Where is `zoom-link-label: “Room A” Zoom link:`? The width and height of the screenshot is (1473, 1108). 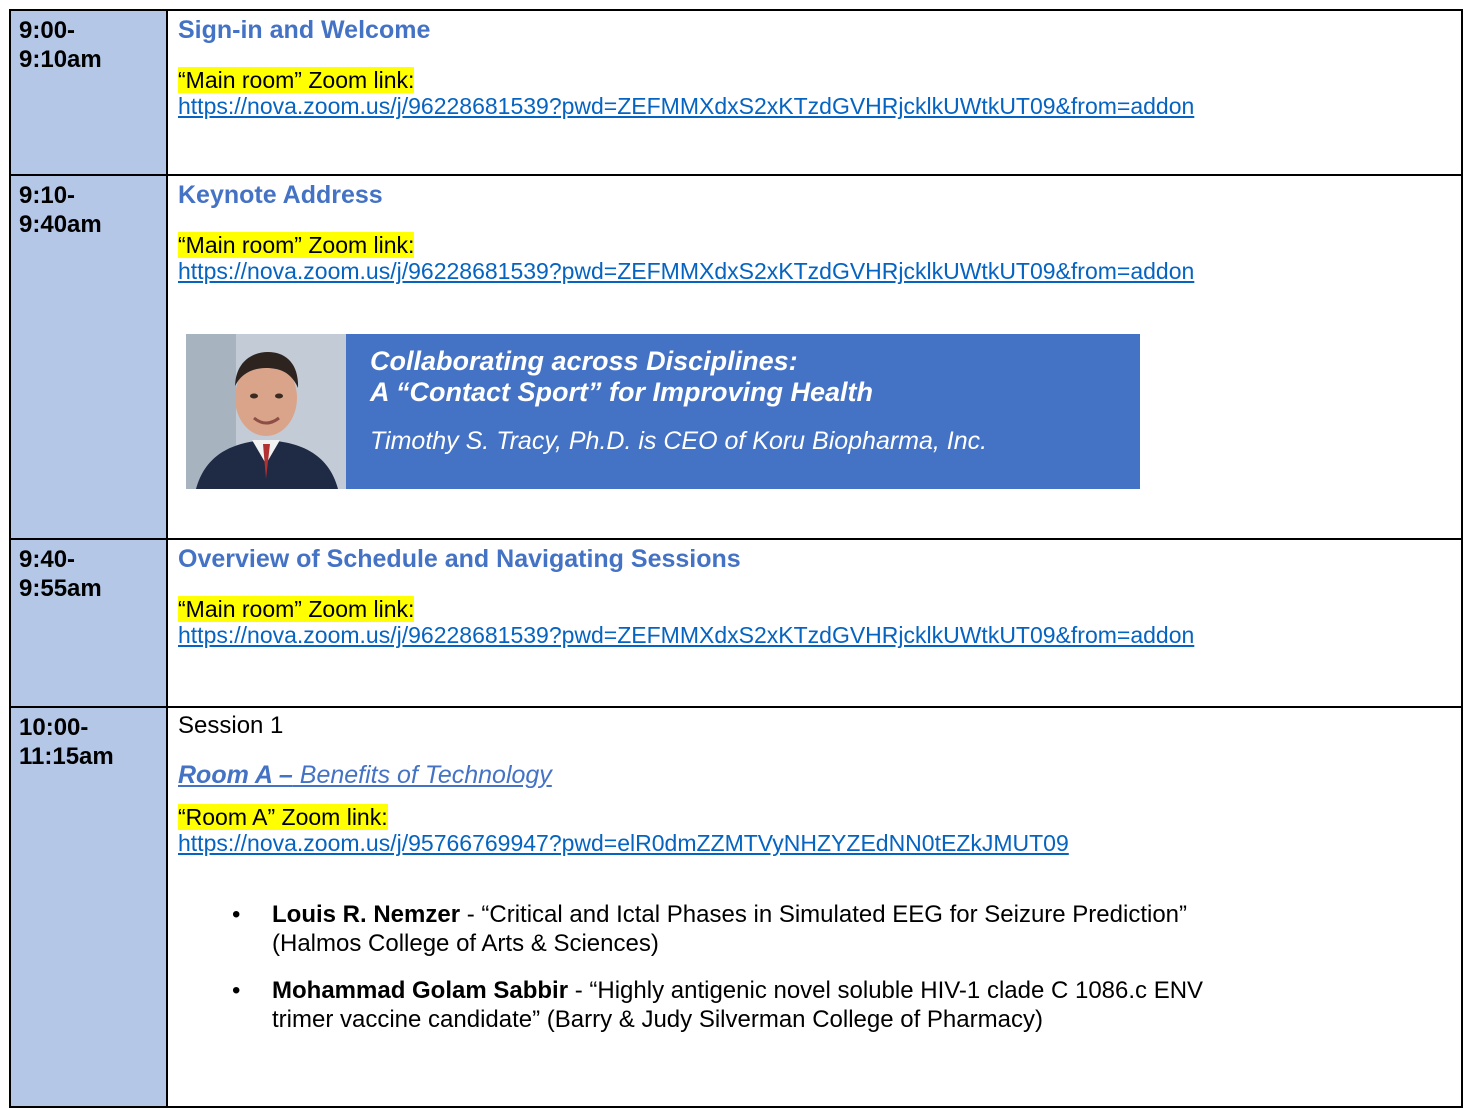
zoom-link-label: “Room A” Zoom link: is located at coordinates (283, 817).